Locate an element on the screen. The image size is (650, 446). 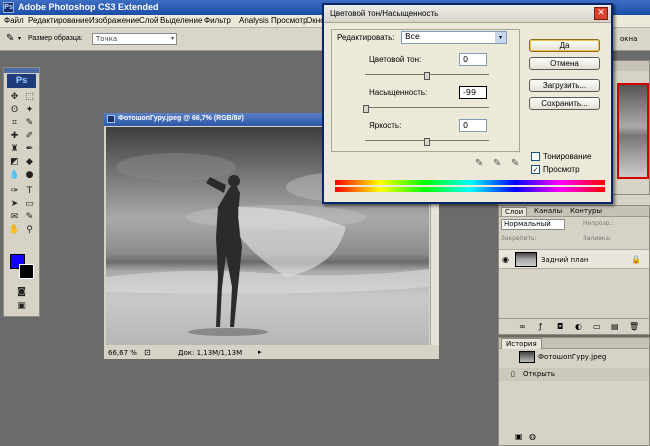
saturation-slider-track is located at coordinates (427, 105).